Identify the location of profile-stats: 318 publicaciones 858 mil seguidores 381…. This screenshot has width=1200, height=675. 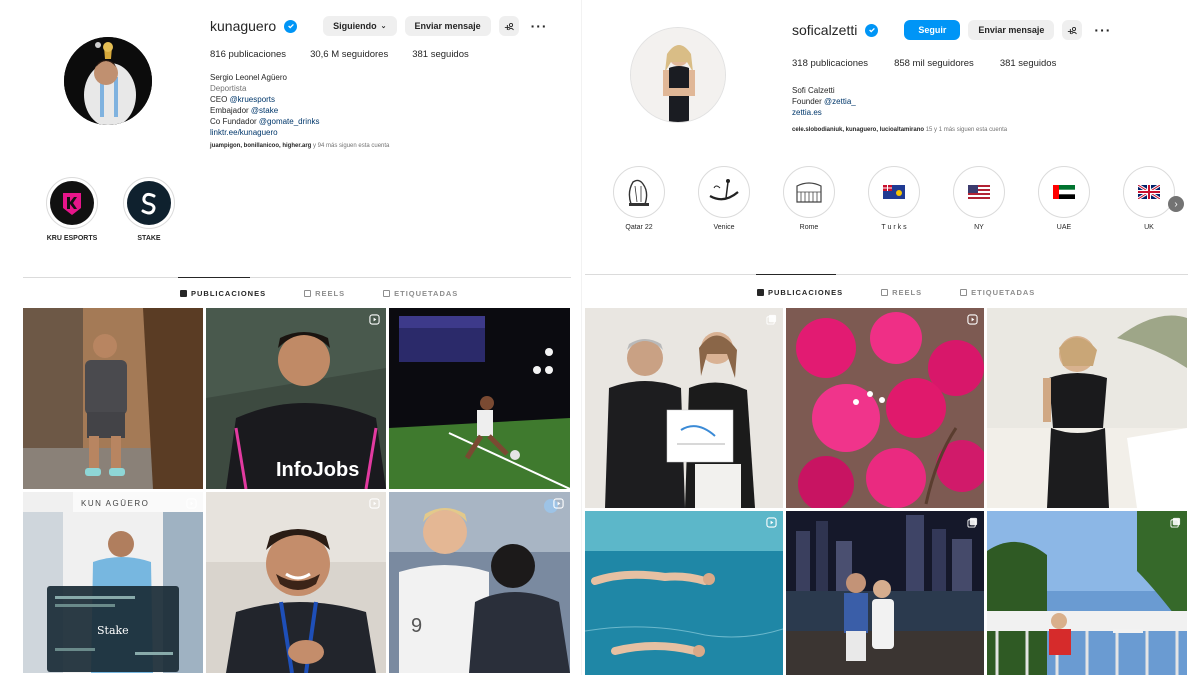
(924, 63).